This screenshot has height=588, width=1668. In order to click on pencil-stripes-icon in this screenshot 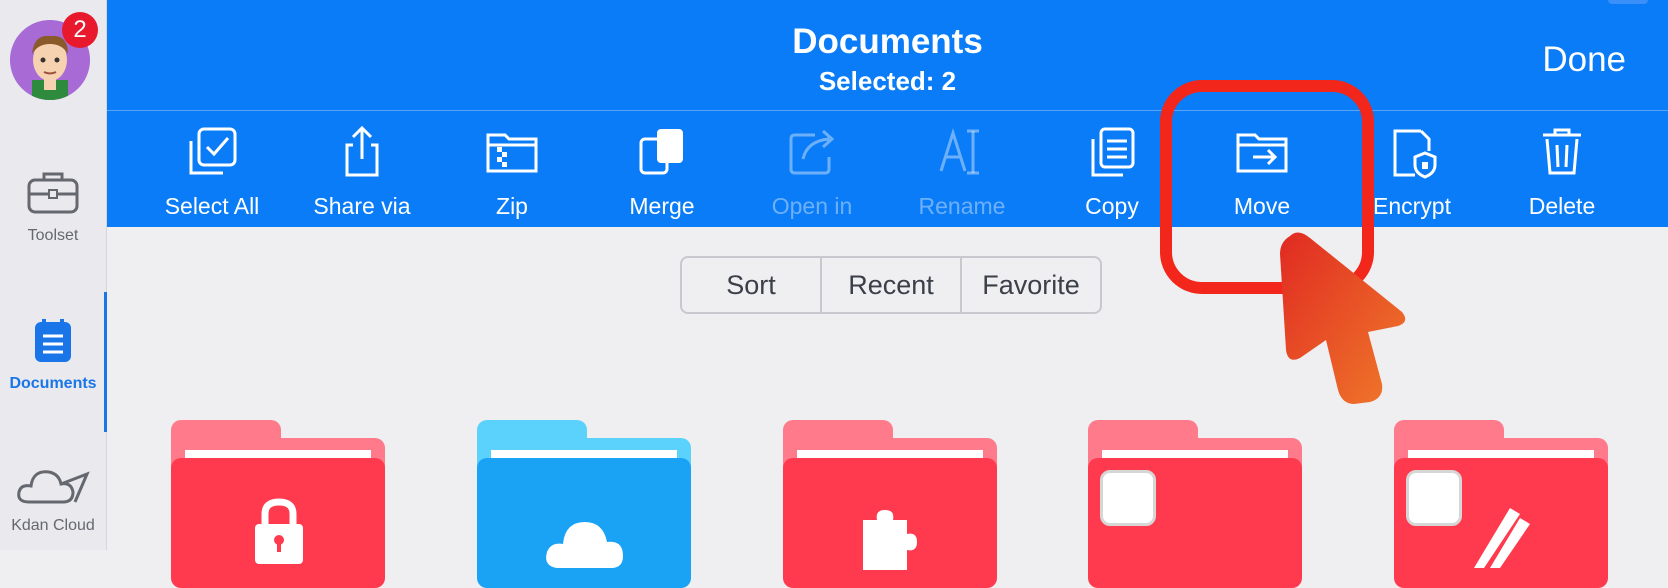, I will do `click(1504, 535)`.